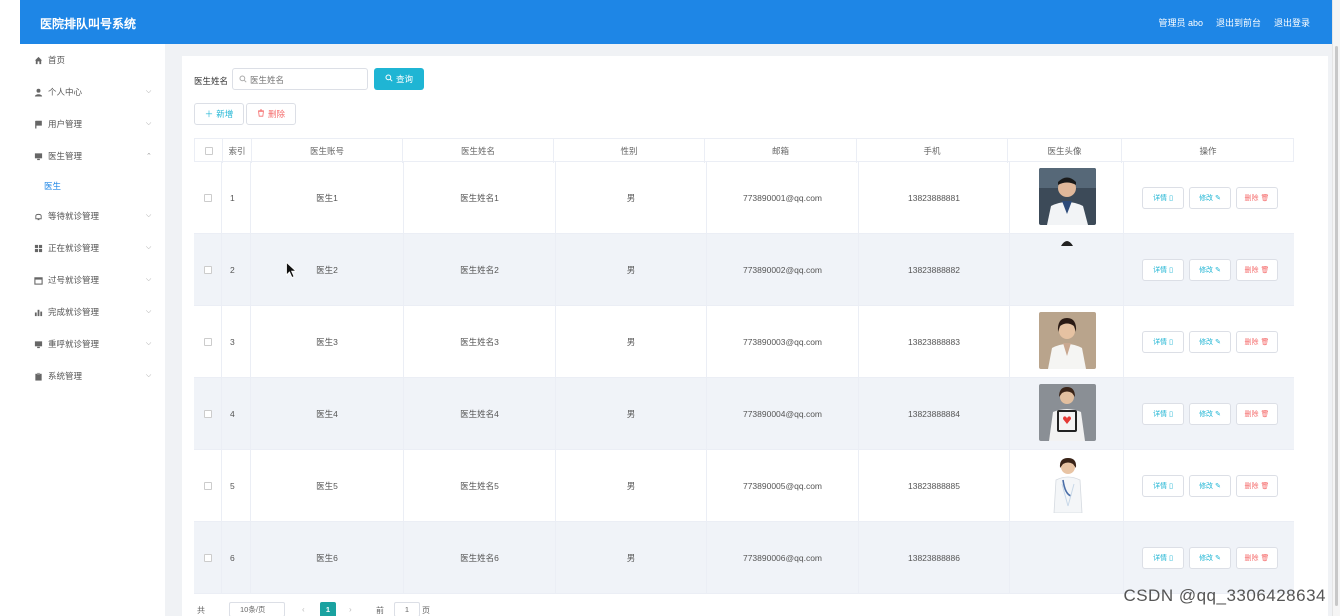  What do you see at coordinates (149, 156) in the screenshot?
I see `chevron-up-icon: ⌃` at bounding box center [149, 156].